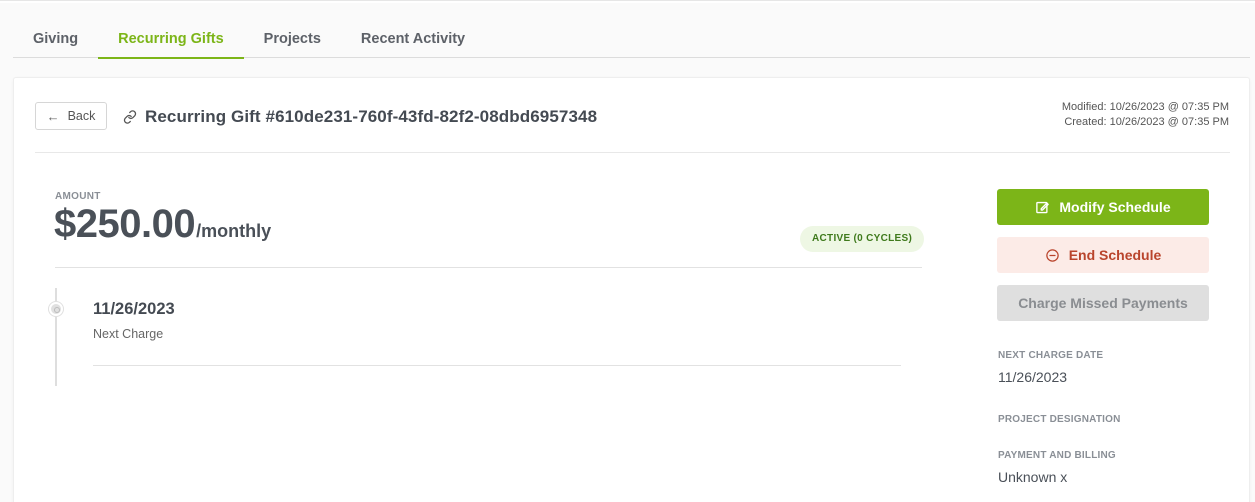  I want to click on tab-giving: Giving, so click(55, 39).